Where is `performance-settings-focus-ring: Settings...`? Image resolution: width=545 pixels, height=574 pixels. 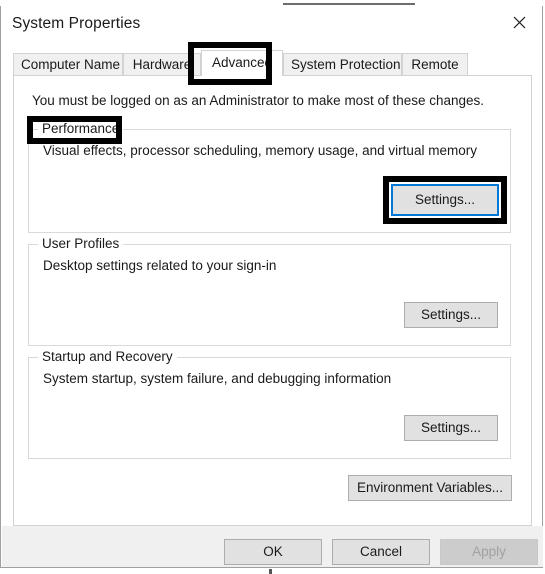 performance-settings-focus-ring: Settings... is located at coordinates (445, 200).